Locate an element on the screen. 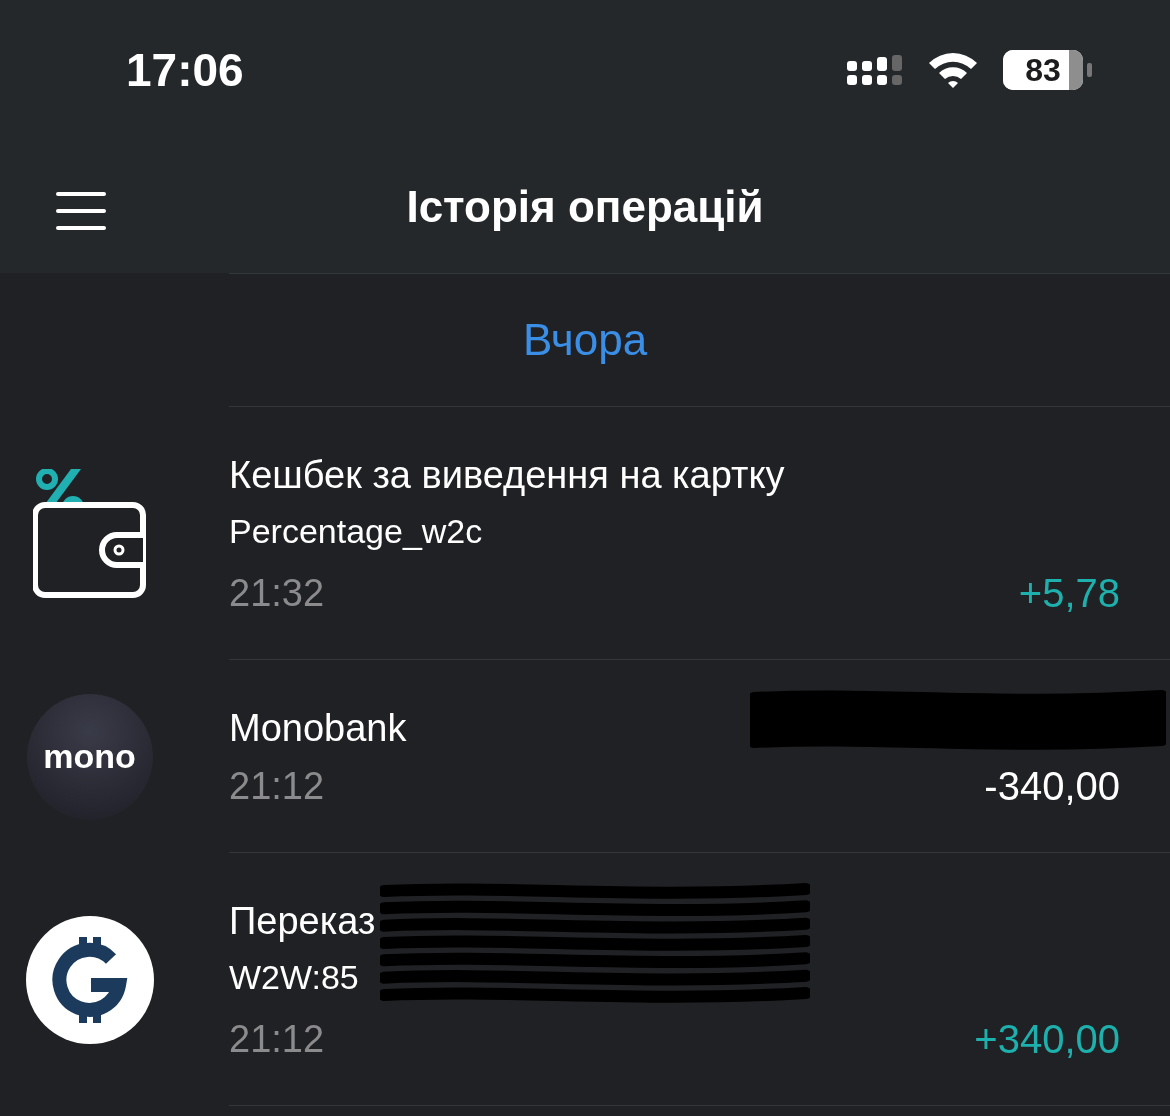  signal-icon is located at coordinates (875, 70).